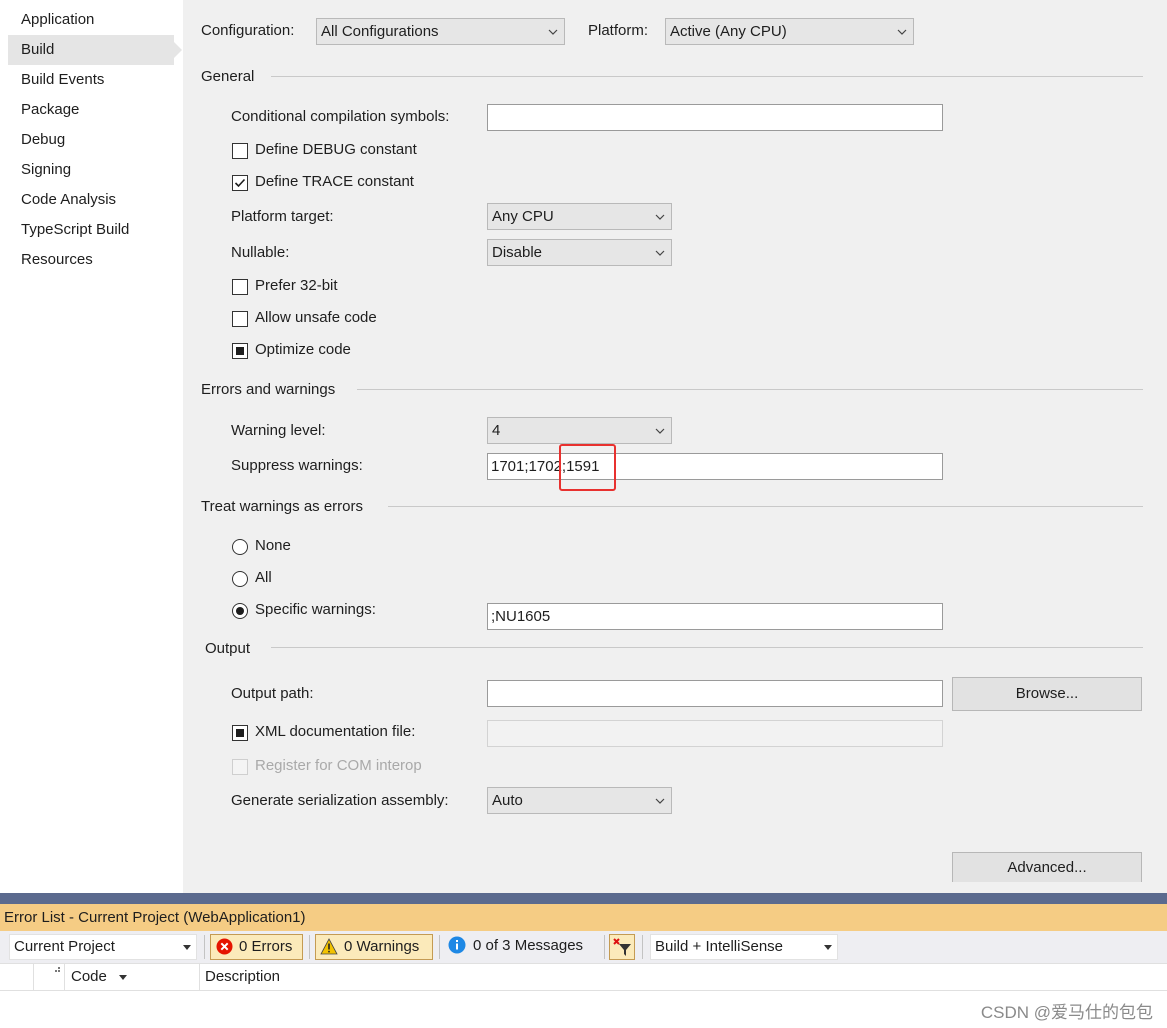 The height and width of the screenshot is (1028, 1167). What do you see at coordinates (123, 977) in the screenshot?
I see `filter-caret-icon` at bounding box center [123, 977].